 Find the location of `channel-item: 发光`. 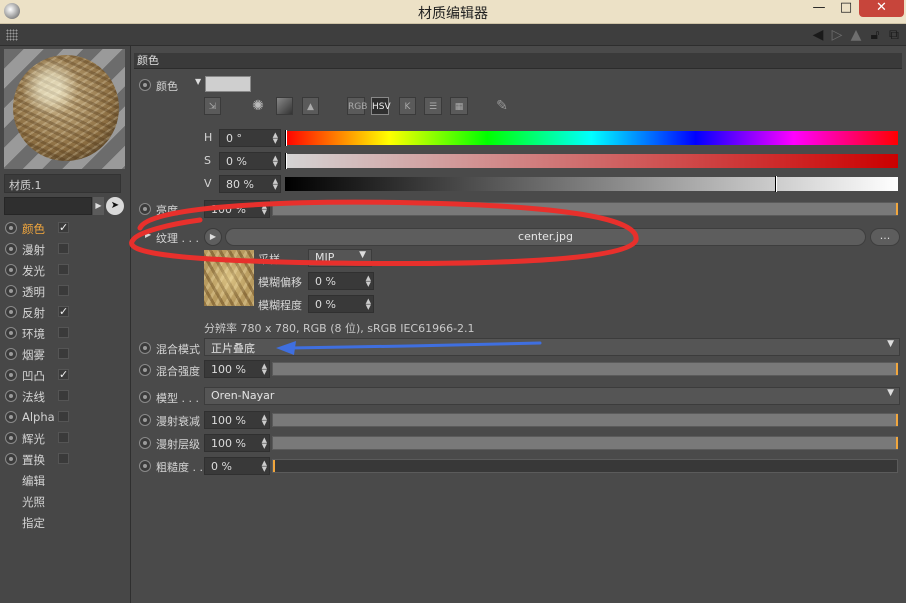

channel-item: 发光 is located at coordinates (65, 270).